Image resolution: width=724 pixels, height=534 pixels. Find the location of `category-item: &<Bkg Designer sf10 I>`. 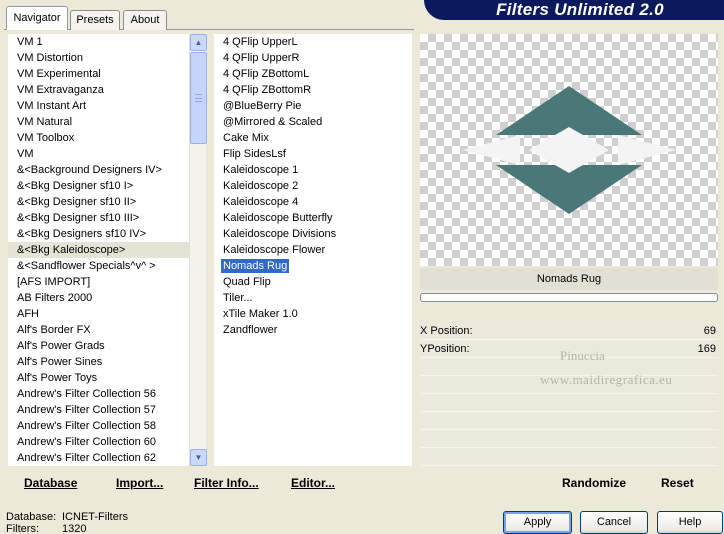

category-item: &<Bkg Designer sf10 I> is located at coordinates (100, 186).